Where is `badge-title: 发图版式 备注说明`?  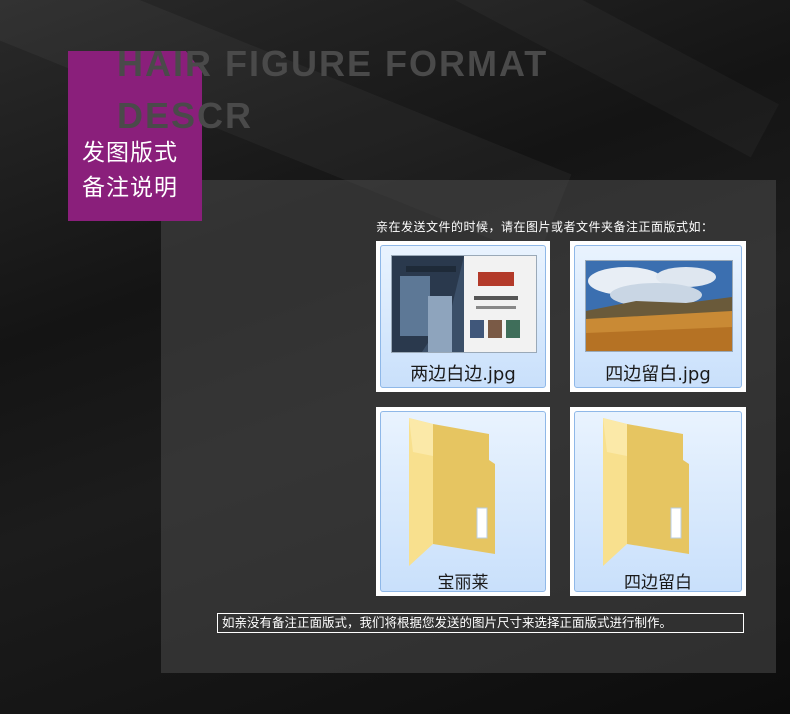
badge-title: 发图版式 备注说明 is located at coordinates (130, 171).